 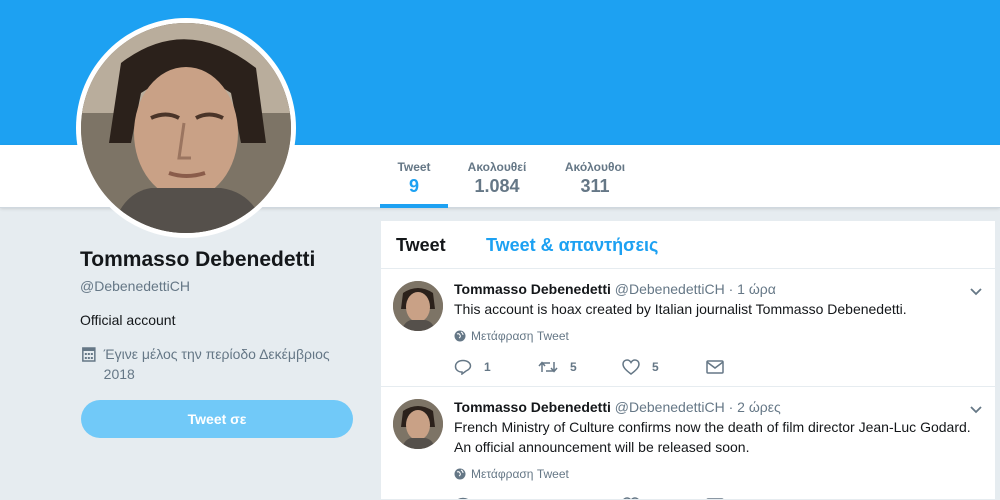 What do you see at coordinates (580, 367) in the screenshot?
I see `retweet-button: 5` at bounding box center [580, 367].